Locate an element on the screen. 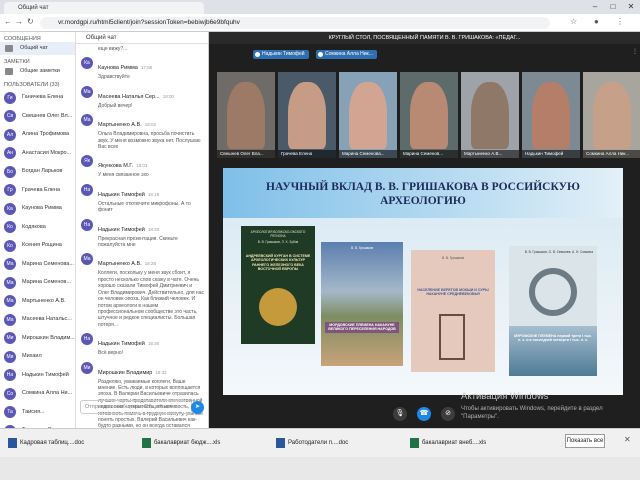 Image resolution: width=640 pixels, height=480 pixels. video-tile: Надькин Тимофей is located at coordinates (551, 115).